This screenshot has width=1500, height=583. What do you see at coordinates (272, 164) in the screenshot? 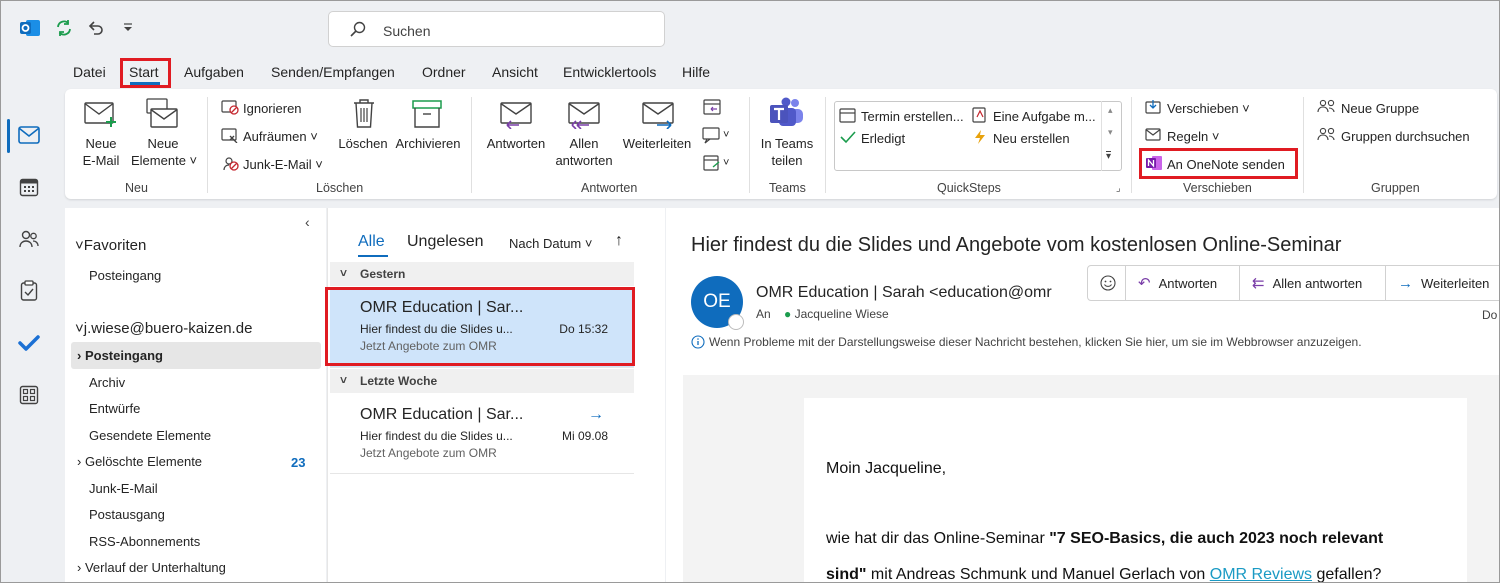
I see `junk-email-button: Junk-E-Mail ˅` at bounding box center [272, 164].